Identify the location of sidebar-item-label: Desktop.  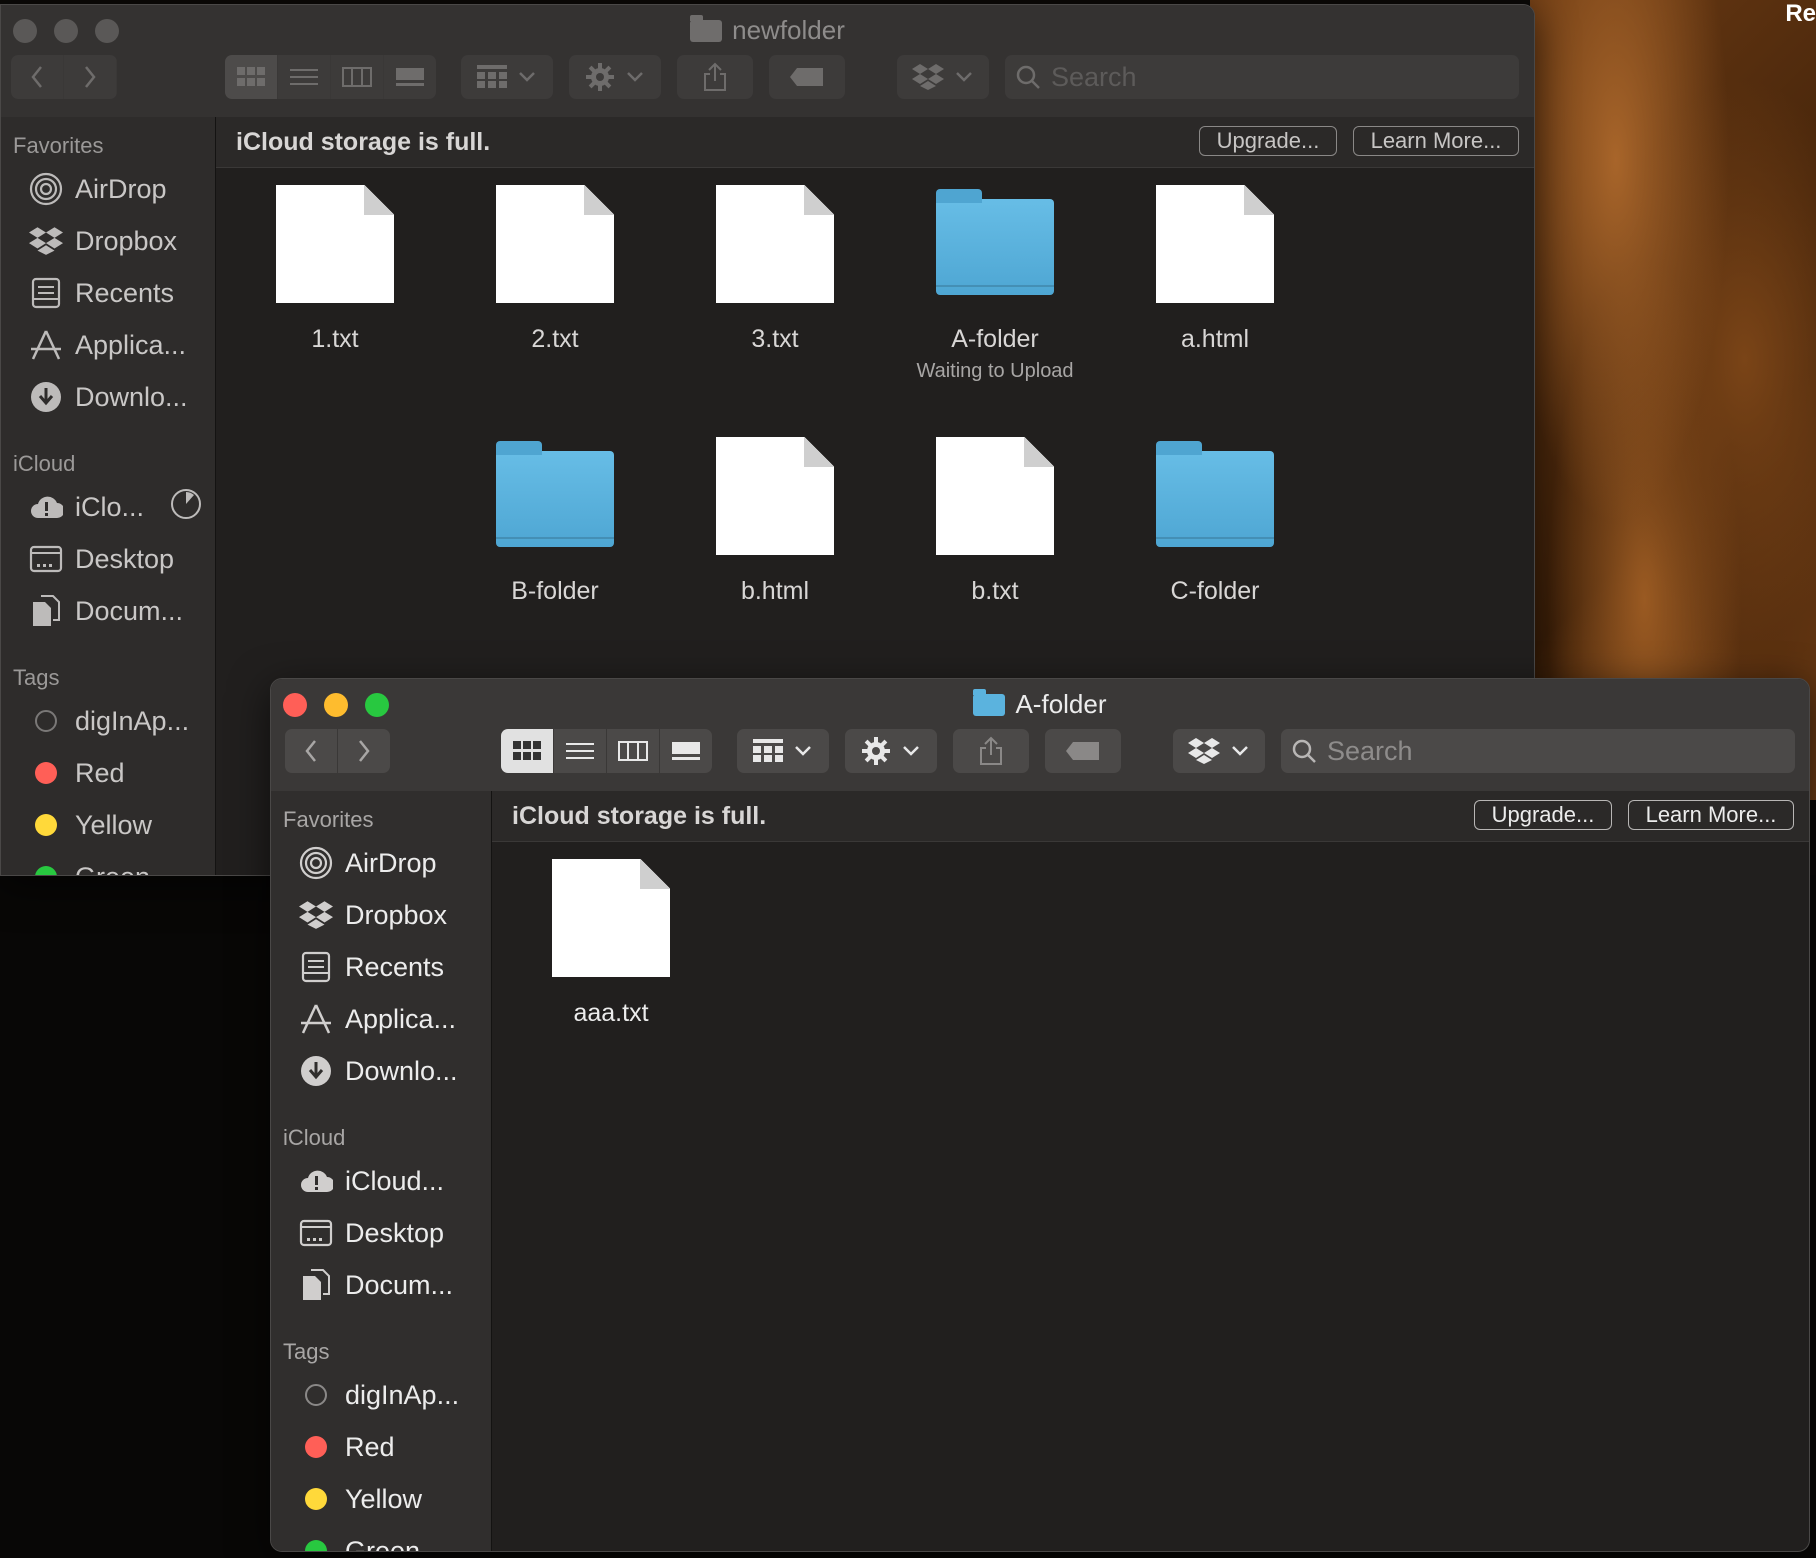
(395, 1232).